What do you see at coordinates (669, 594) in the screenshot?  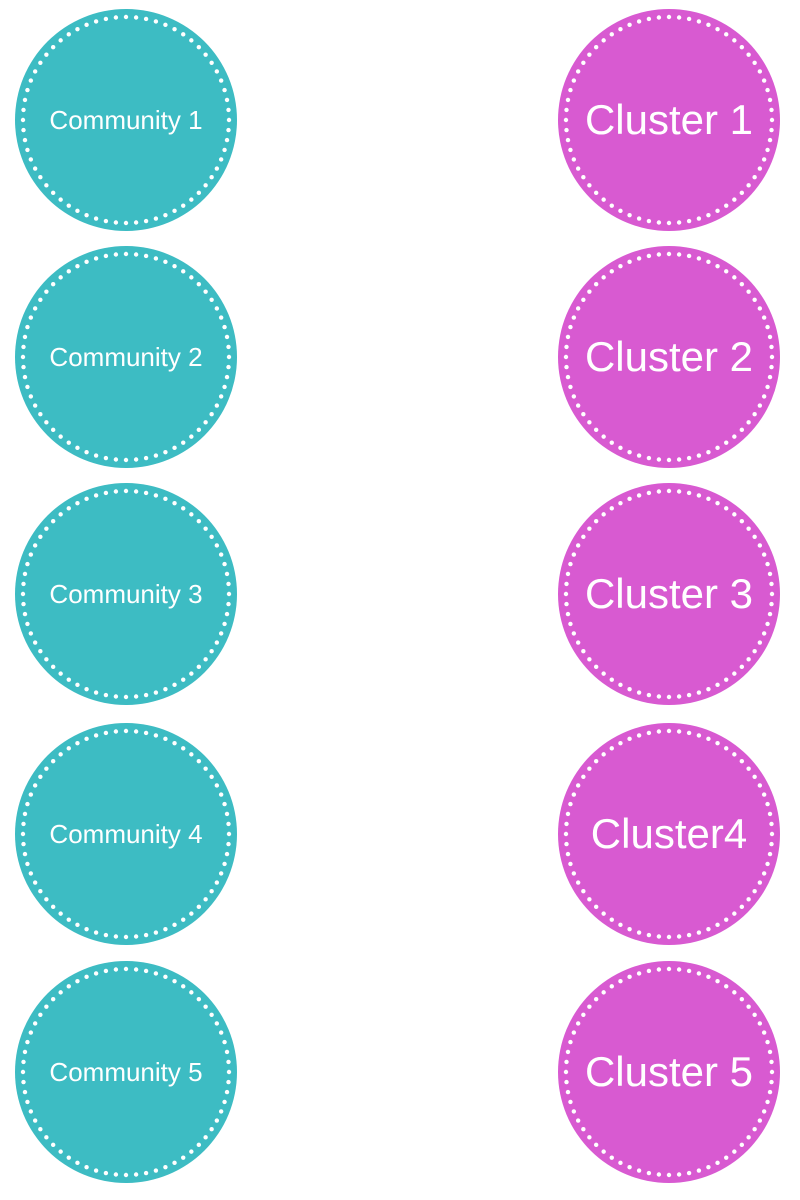 I see `cluster-node-3: Cluster 3` at bounding box center [669, 594].